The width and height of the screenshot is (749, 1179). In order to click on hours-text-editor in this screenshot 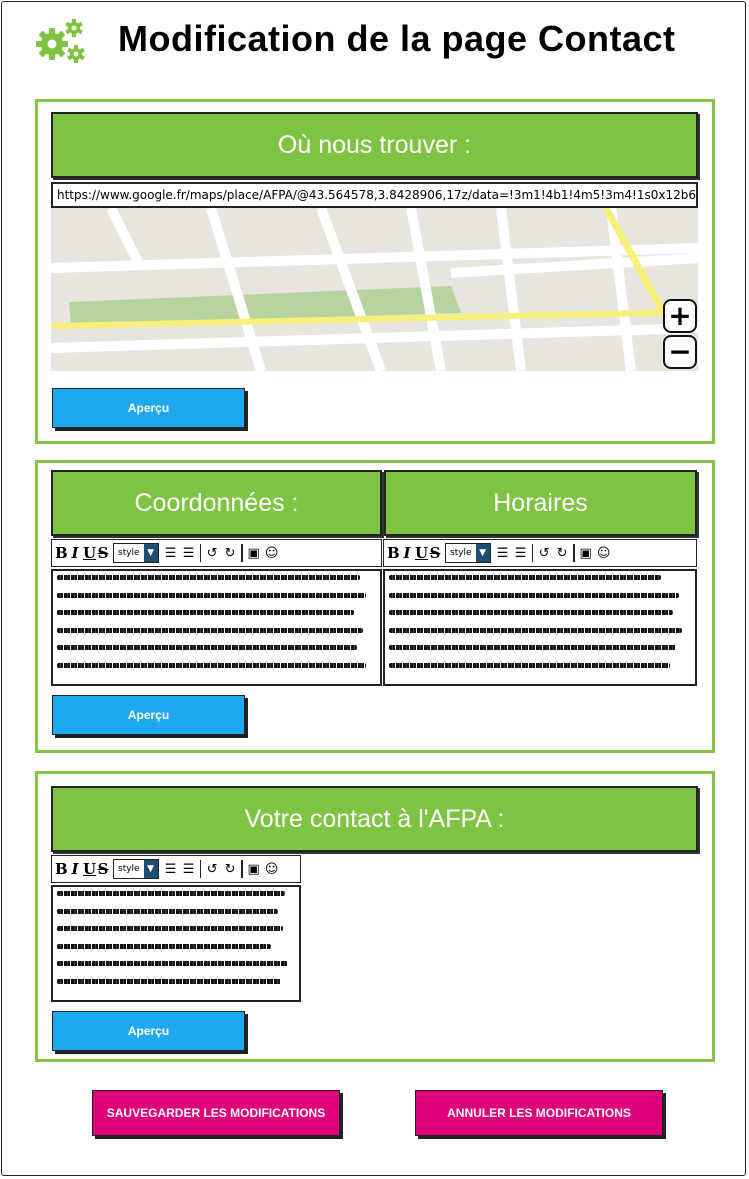, I will do `click(540, 627)`.